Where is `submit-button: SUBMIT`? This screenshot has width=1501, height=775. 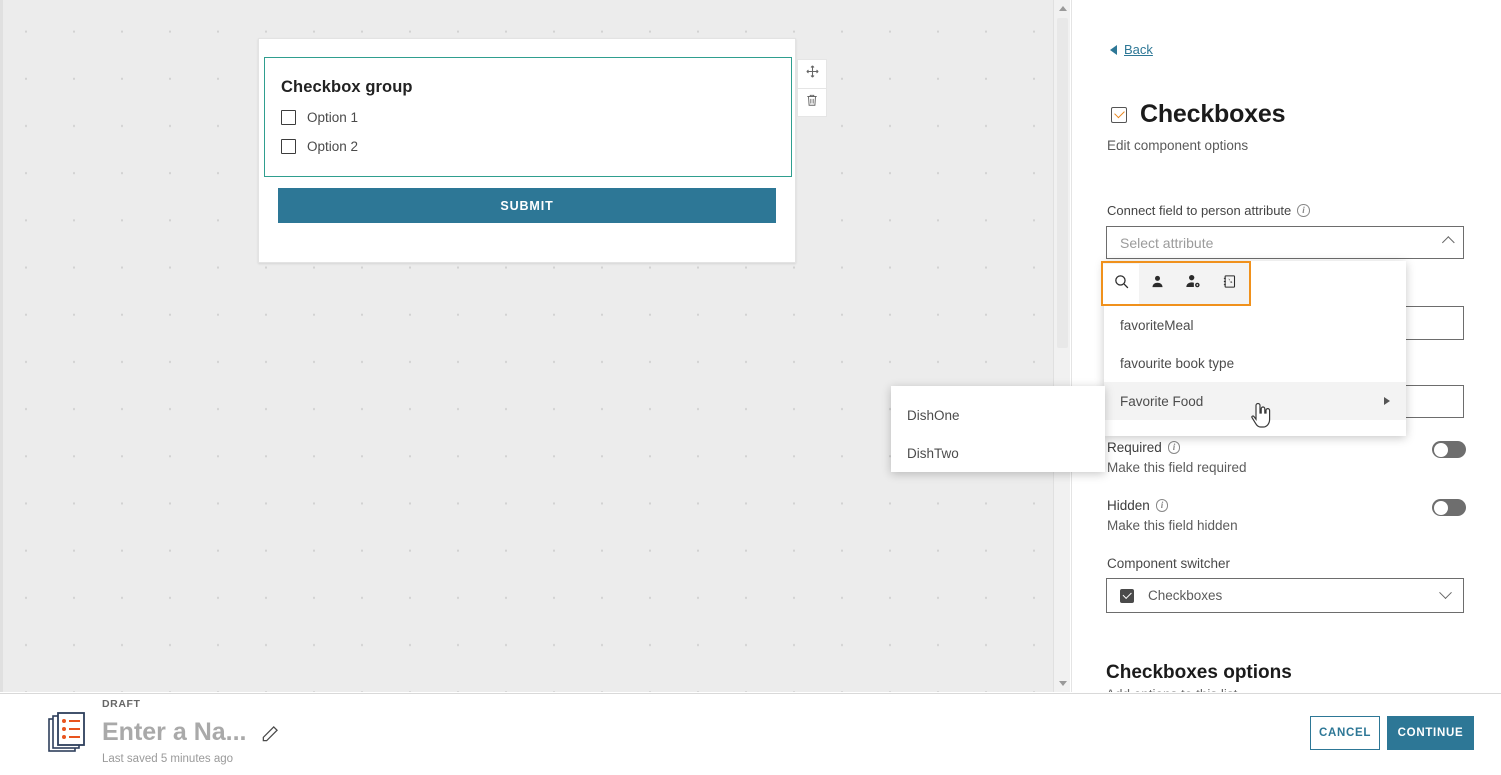
submit-button: SUBMIT is located at coordinates (527, 205).